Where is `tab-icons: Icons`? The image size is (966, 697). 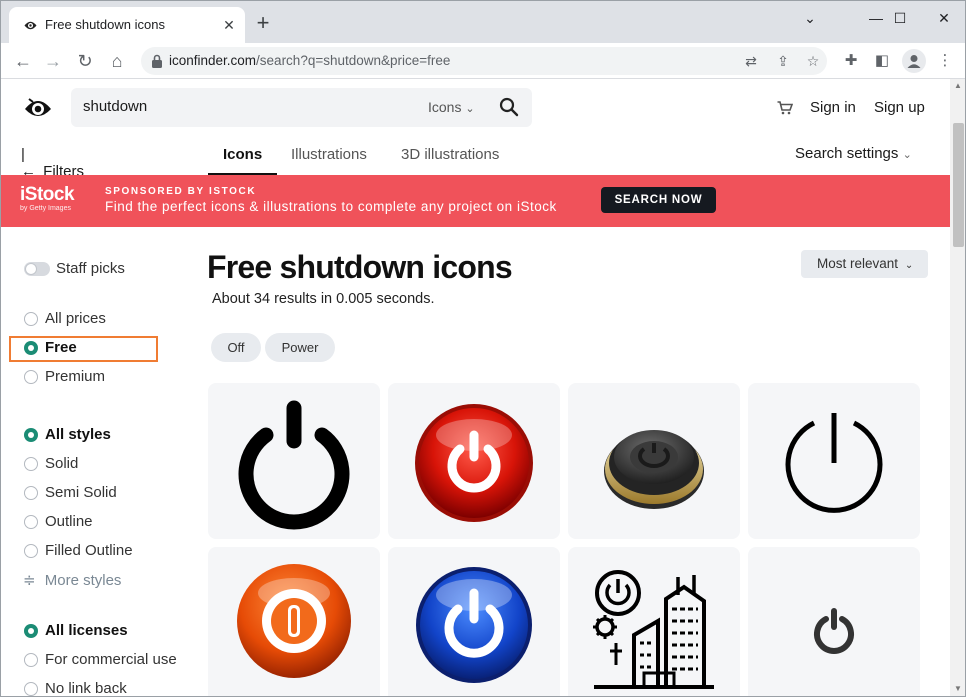
tab-icons: Icons is located at coordinates (242, 154).